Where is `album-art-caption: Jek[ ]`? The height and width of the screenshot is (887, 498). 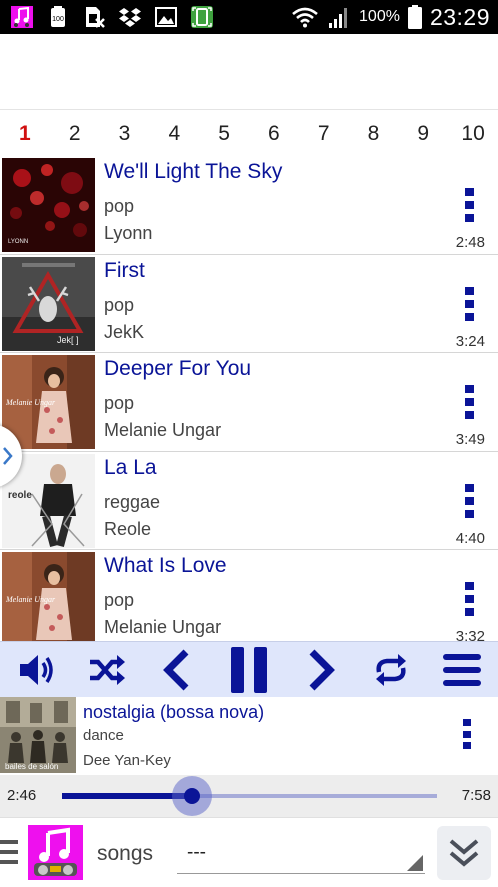 album-art-caption: Jek[ ] is located at coordinates (68, 340).